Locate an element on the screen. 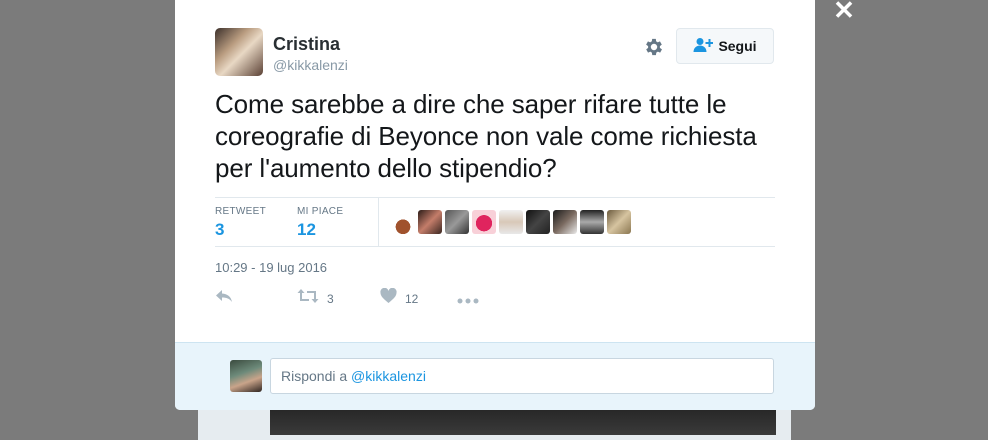  follow-button: Segui is located at coordinates (725, 46).